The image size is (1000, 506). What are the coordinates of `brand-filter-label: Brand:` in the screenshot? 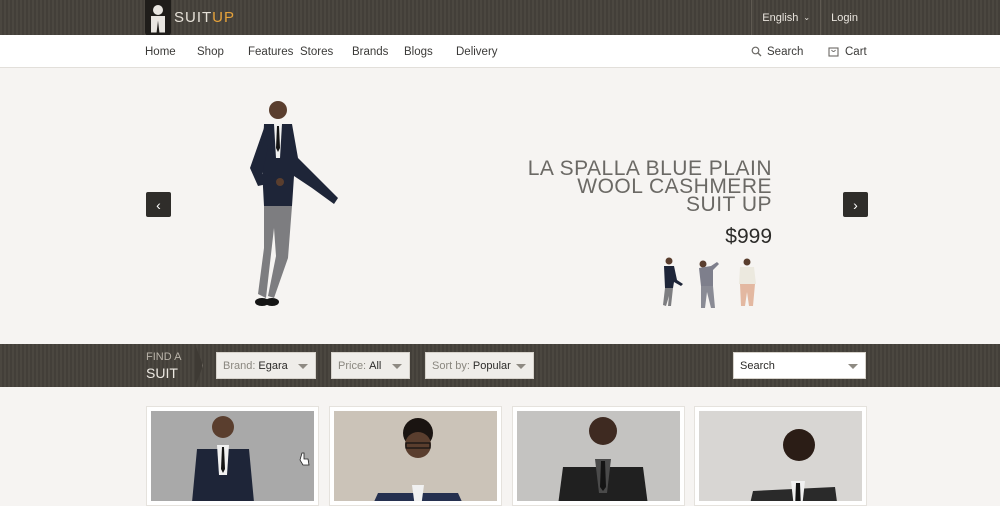 It's located at (239, 365).